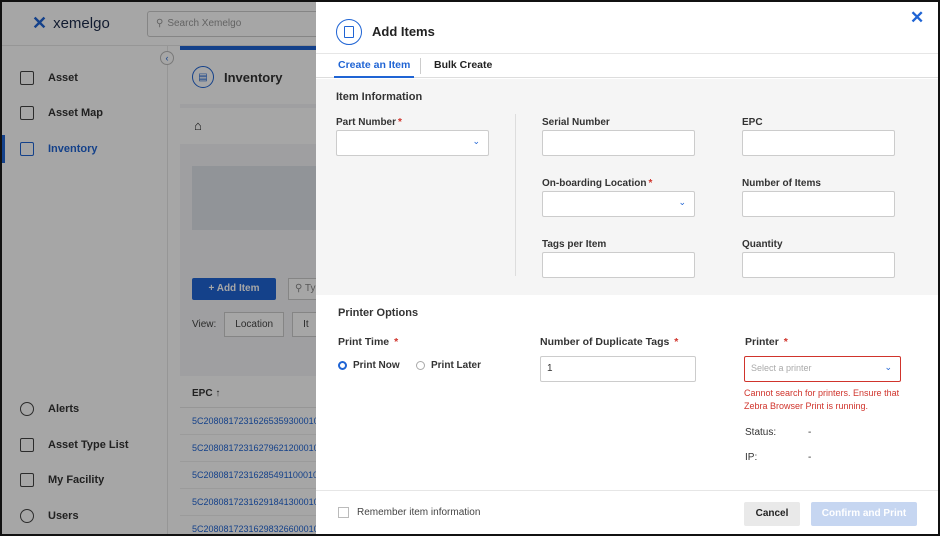 The image size is (940, 536). I want to click on confirm-and-print-button: Confirm and Print, so click(864, 514).